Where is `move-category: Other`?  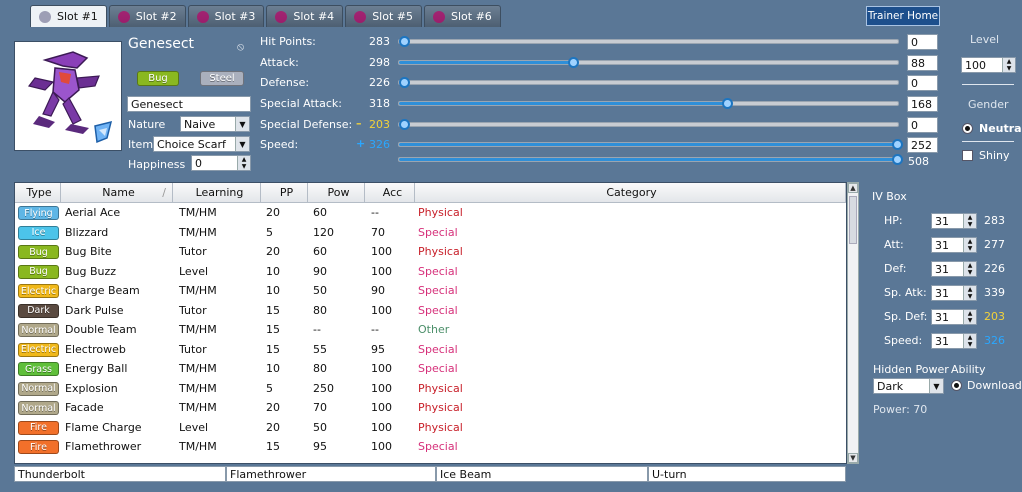 move-category: Other is located at coordinates (434, 330).